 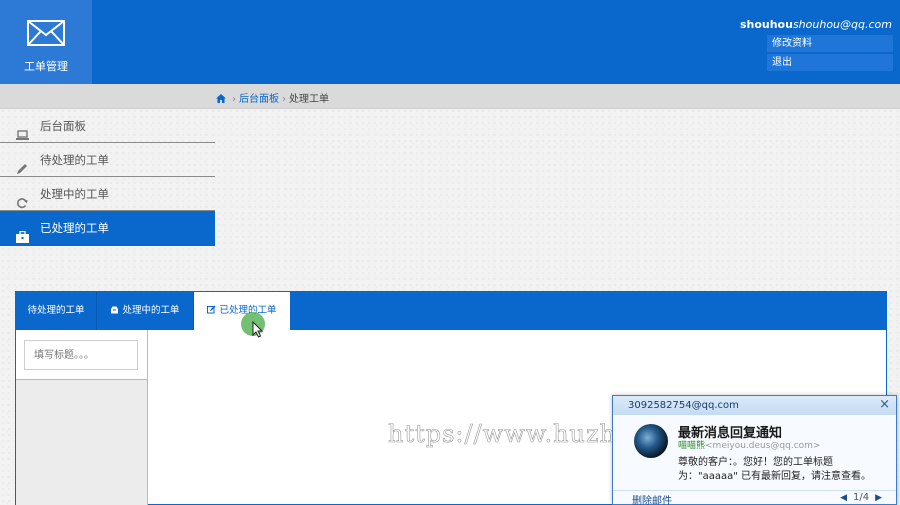 What do you see at coordinates (884, 405) in the screenshot?
I see `close-icon: ×` at bounding box center [884, 405].